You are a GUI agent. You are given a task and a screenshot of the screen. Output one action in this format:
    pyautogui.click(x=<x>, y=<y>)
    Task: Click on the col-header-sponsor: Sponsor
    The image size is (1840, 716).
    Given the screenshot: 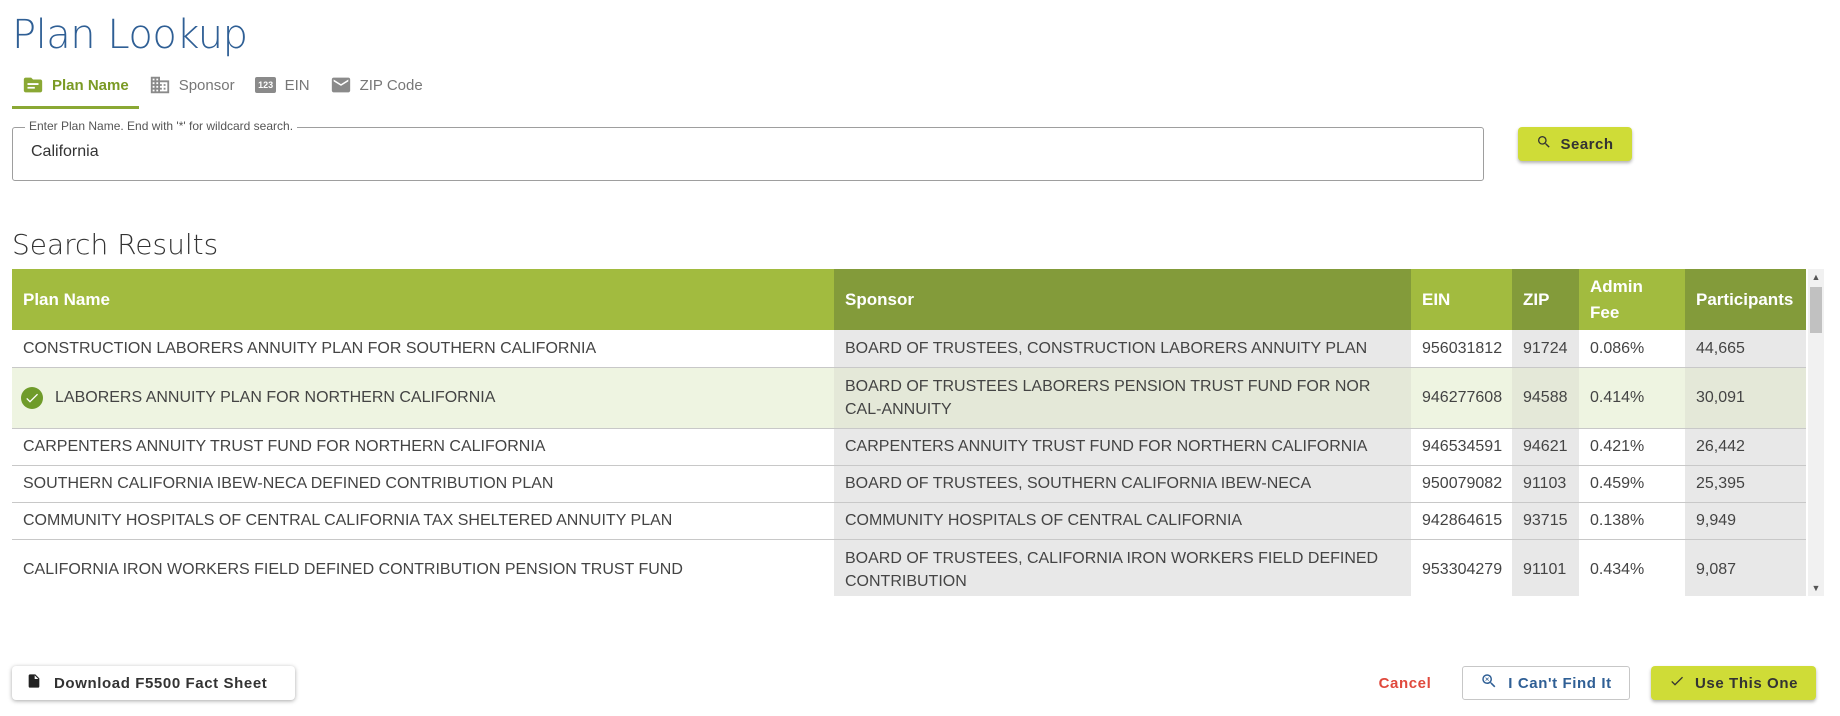 What is the action you would take?
    pyautogui.click(x=1122, y=299)
    